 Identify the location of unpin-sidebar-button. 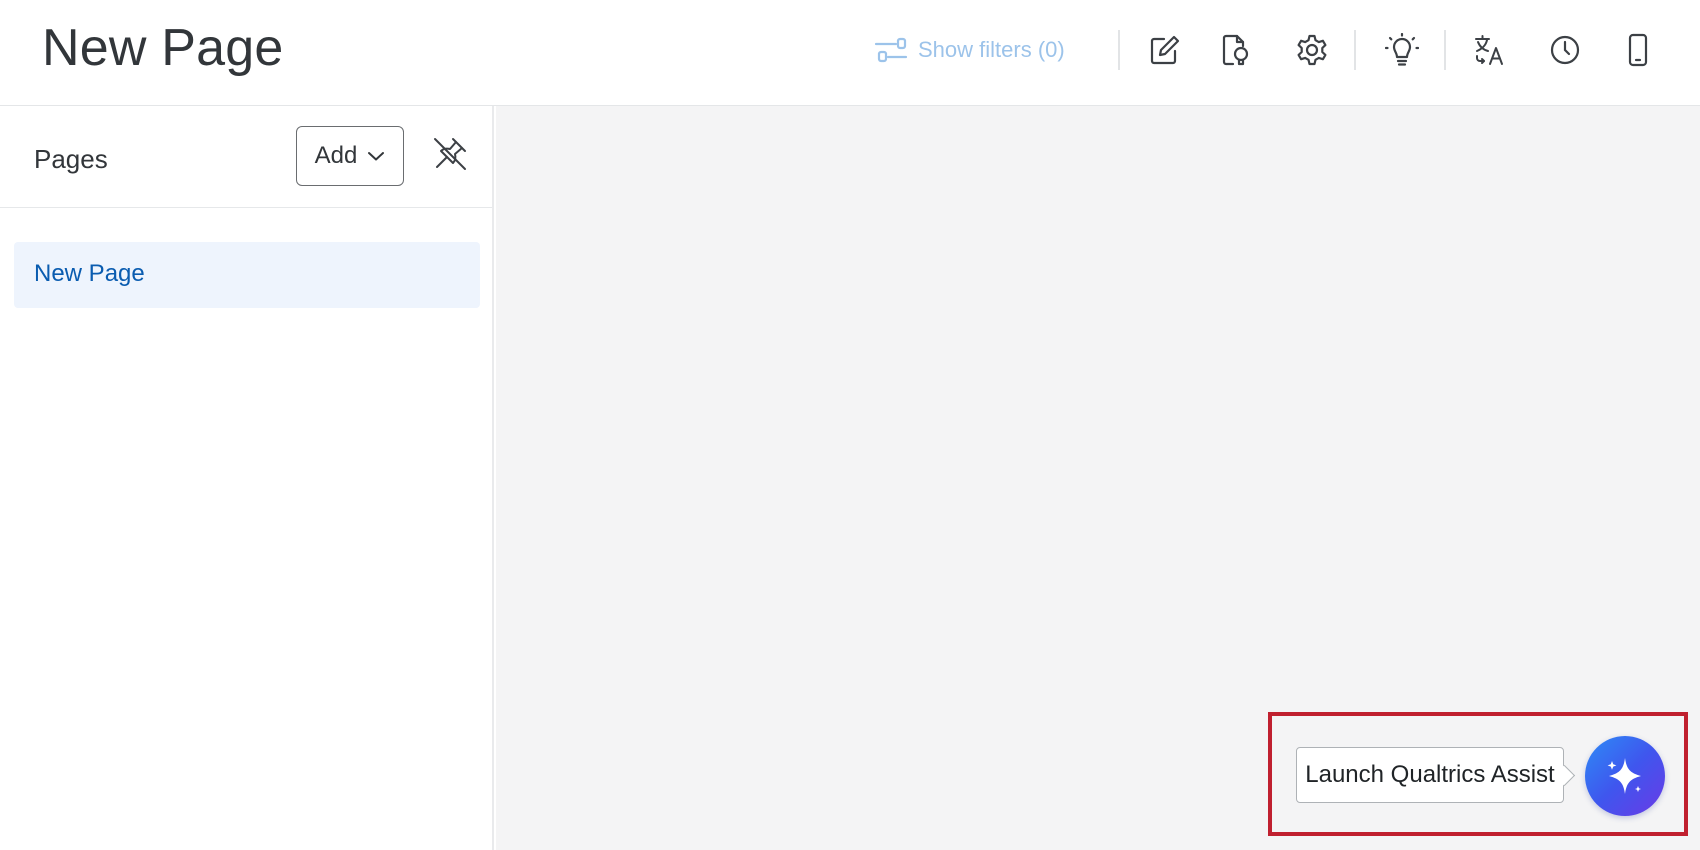
(450, 154).